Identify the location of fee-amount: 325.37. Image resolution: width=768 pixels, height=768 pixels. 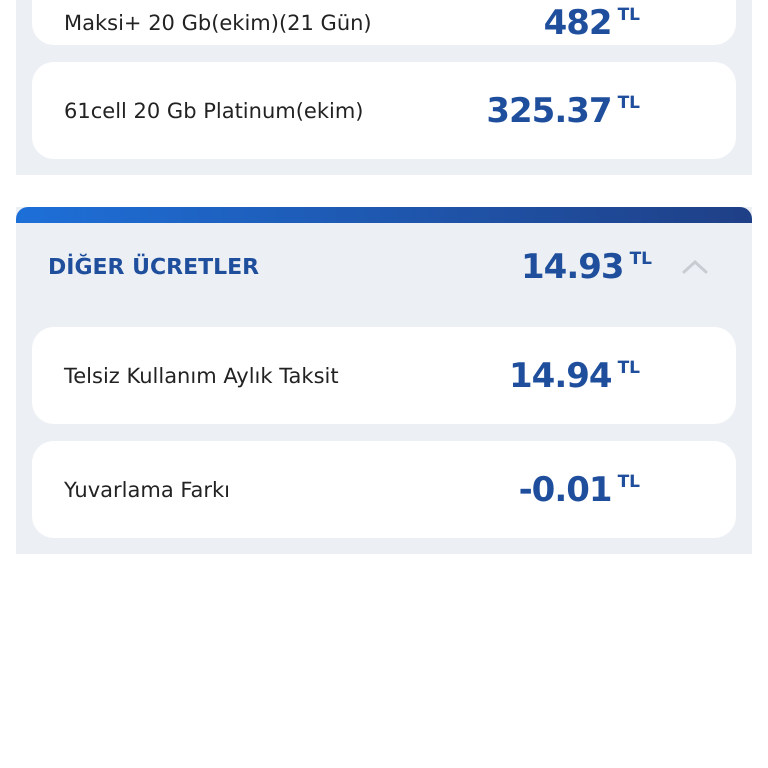
(549, 110).